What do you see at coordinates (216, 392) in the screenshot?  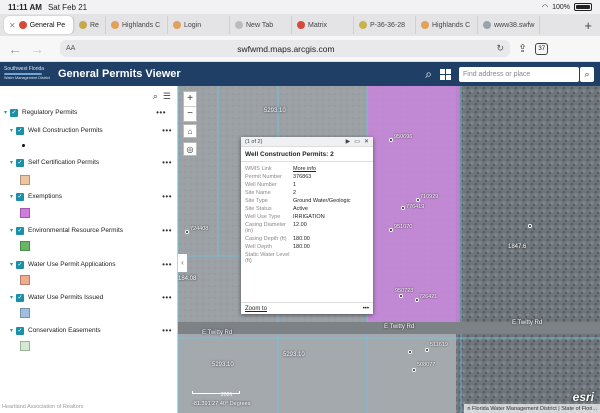 I see `scale-bar` at bounding box center [216, 392].